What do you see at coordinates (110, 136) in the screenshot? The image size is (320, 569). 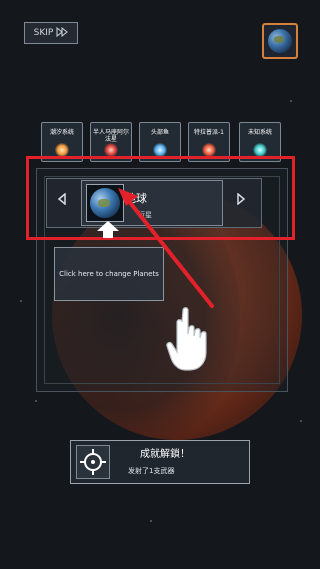 I see `system-label: 半人马座阿尔法星` at bounding box center [110, 136].